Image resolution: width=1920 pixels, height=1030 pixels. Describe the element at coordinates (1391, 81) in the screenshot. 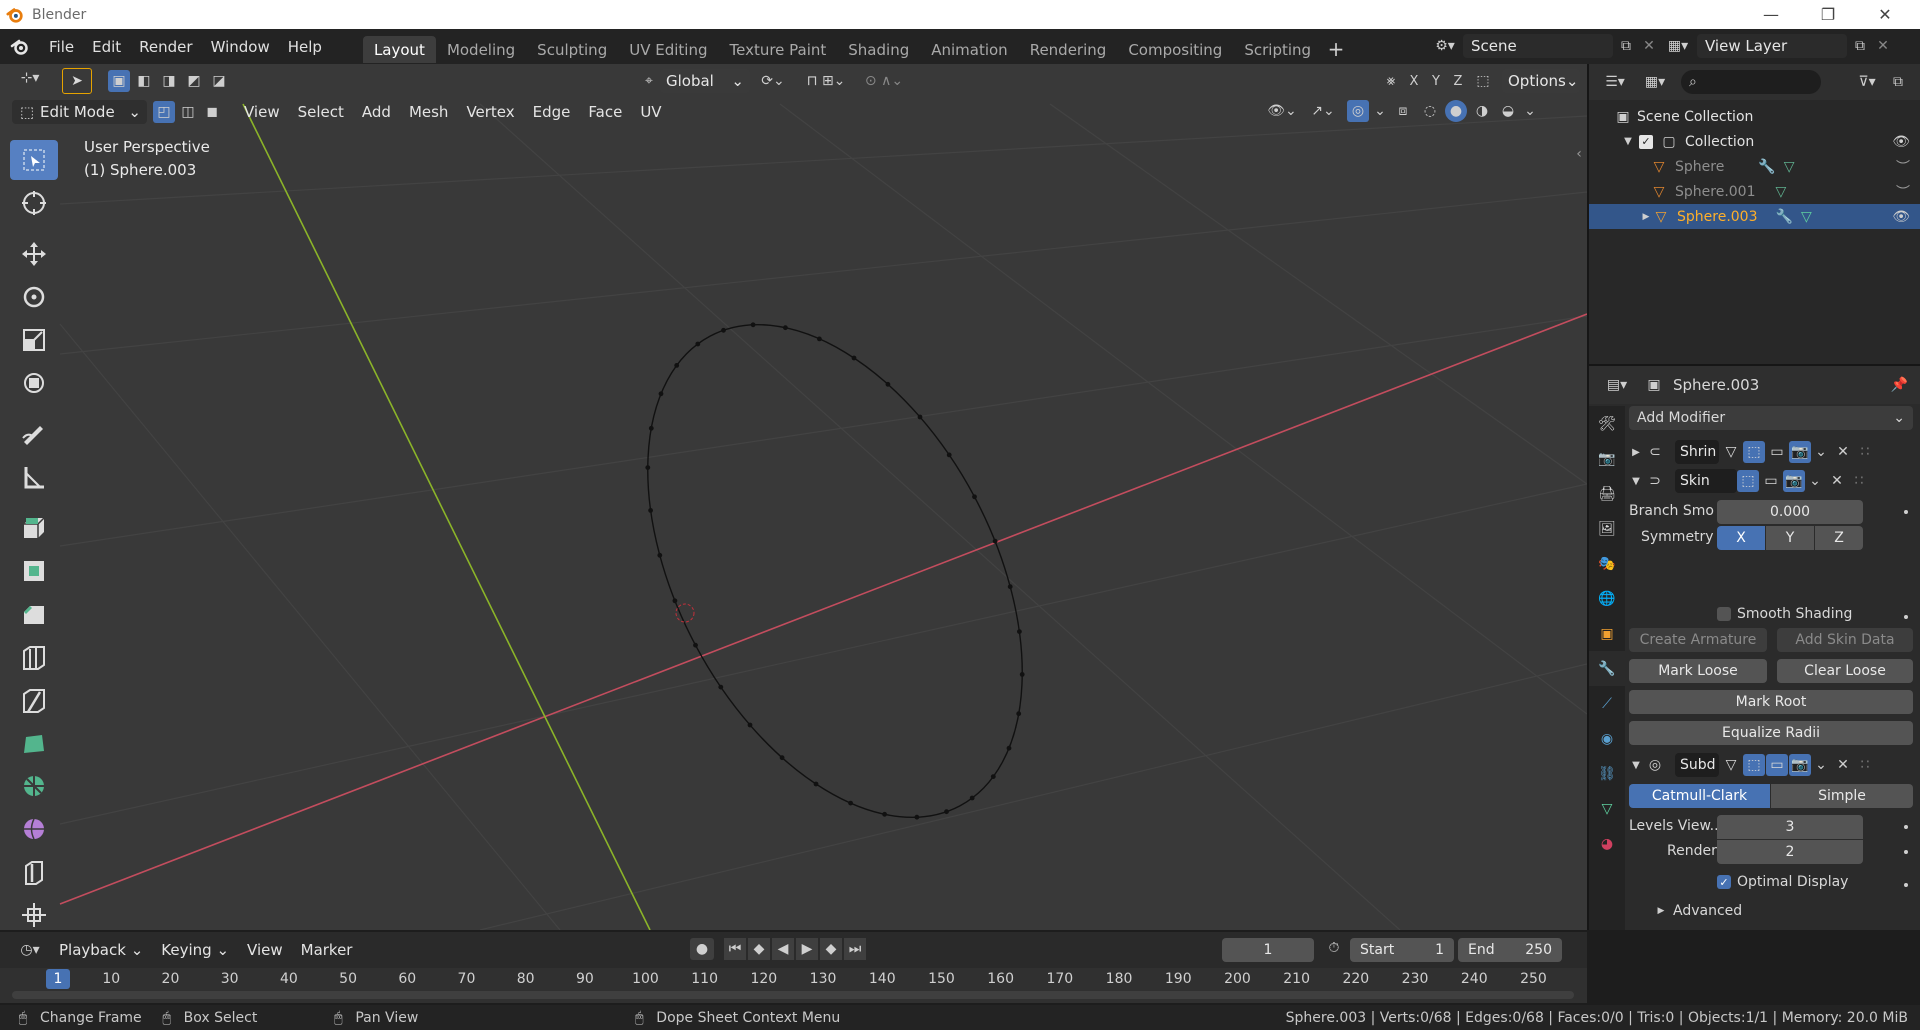

I see `mirror-icon: ⨳` at that location.